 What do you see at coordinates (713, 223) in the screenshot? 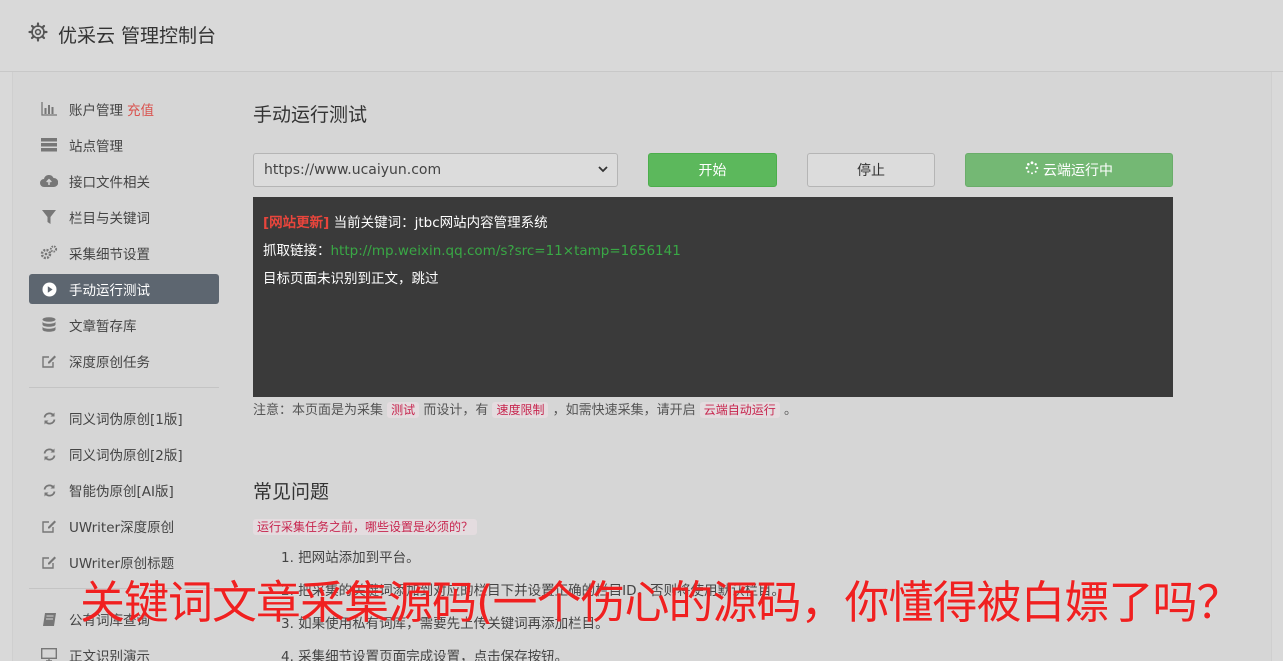
I see `log-line: [网站更新] 当前关键词：jtbc网站内容管理系统` at bounding box center [713, 223].